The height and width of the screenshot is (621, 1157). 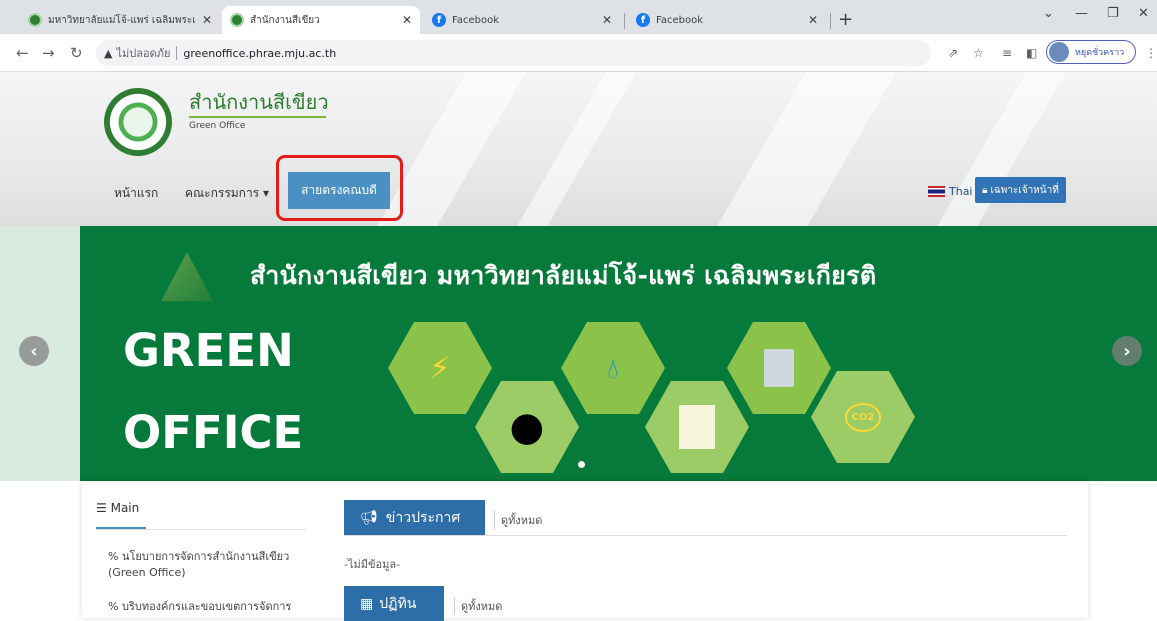 I want to click on site-title: สำนักงานสีเขียว, so click(x=259, y=102).